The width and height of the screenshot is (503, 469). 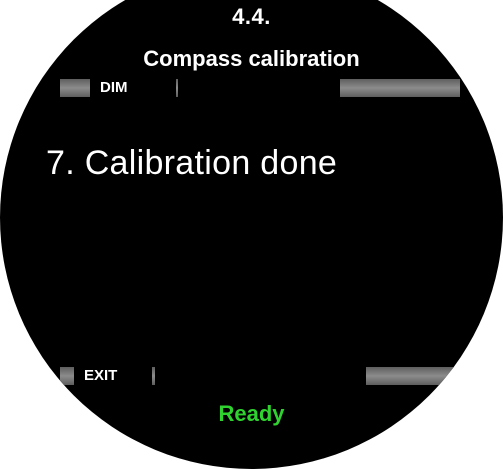 What do you see at coordinates (400, 88) in the screenshot?
I see `softkey-top-right` at bounding box center [400, 88].